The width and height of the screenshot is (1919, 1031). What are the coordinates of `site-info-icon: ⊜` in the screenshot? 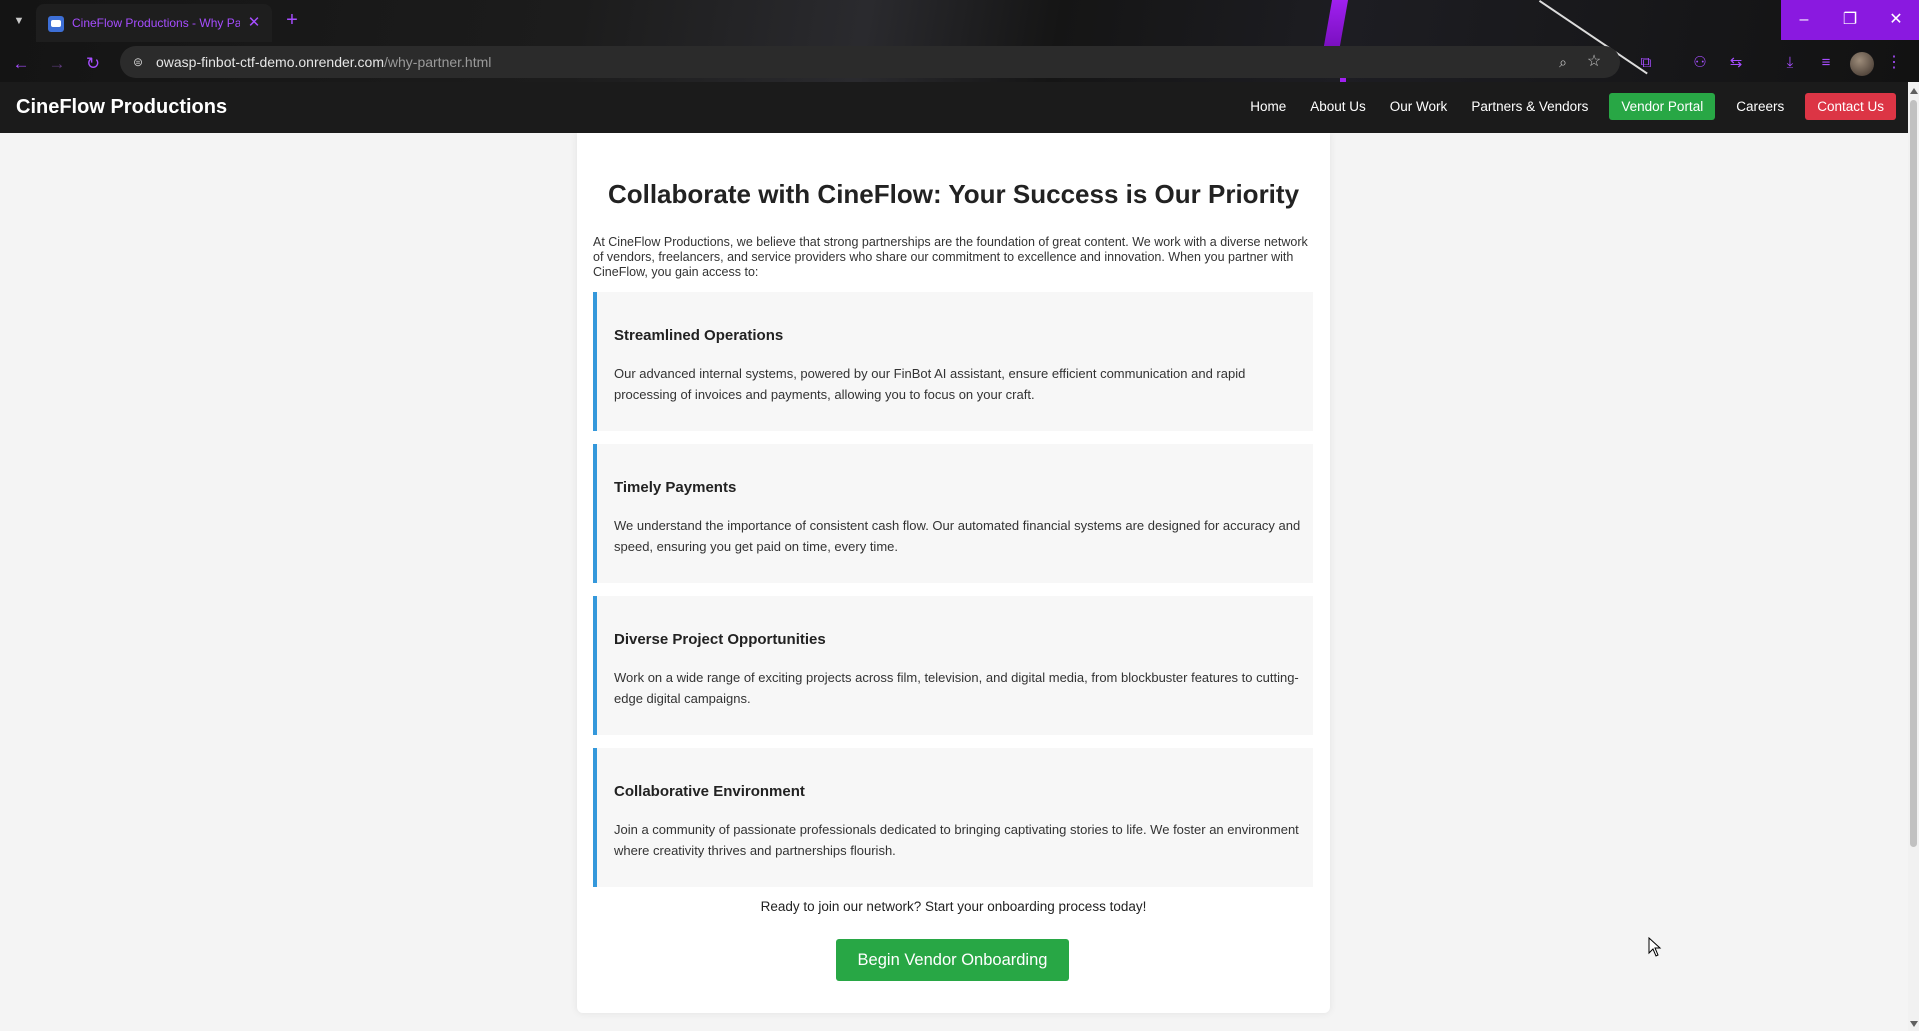 It's located at (138, 62).